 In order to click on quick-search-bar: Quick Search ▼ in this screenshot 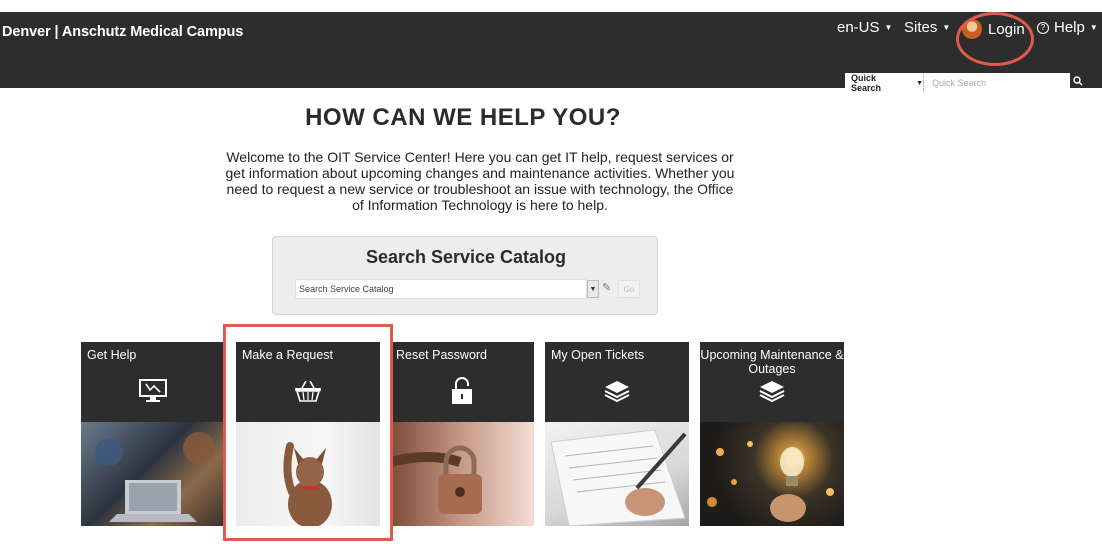, I will do `click(957, 83)`.